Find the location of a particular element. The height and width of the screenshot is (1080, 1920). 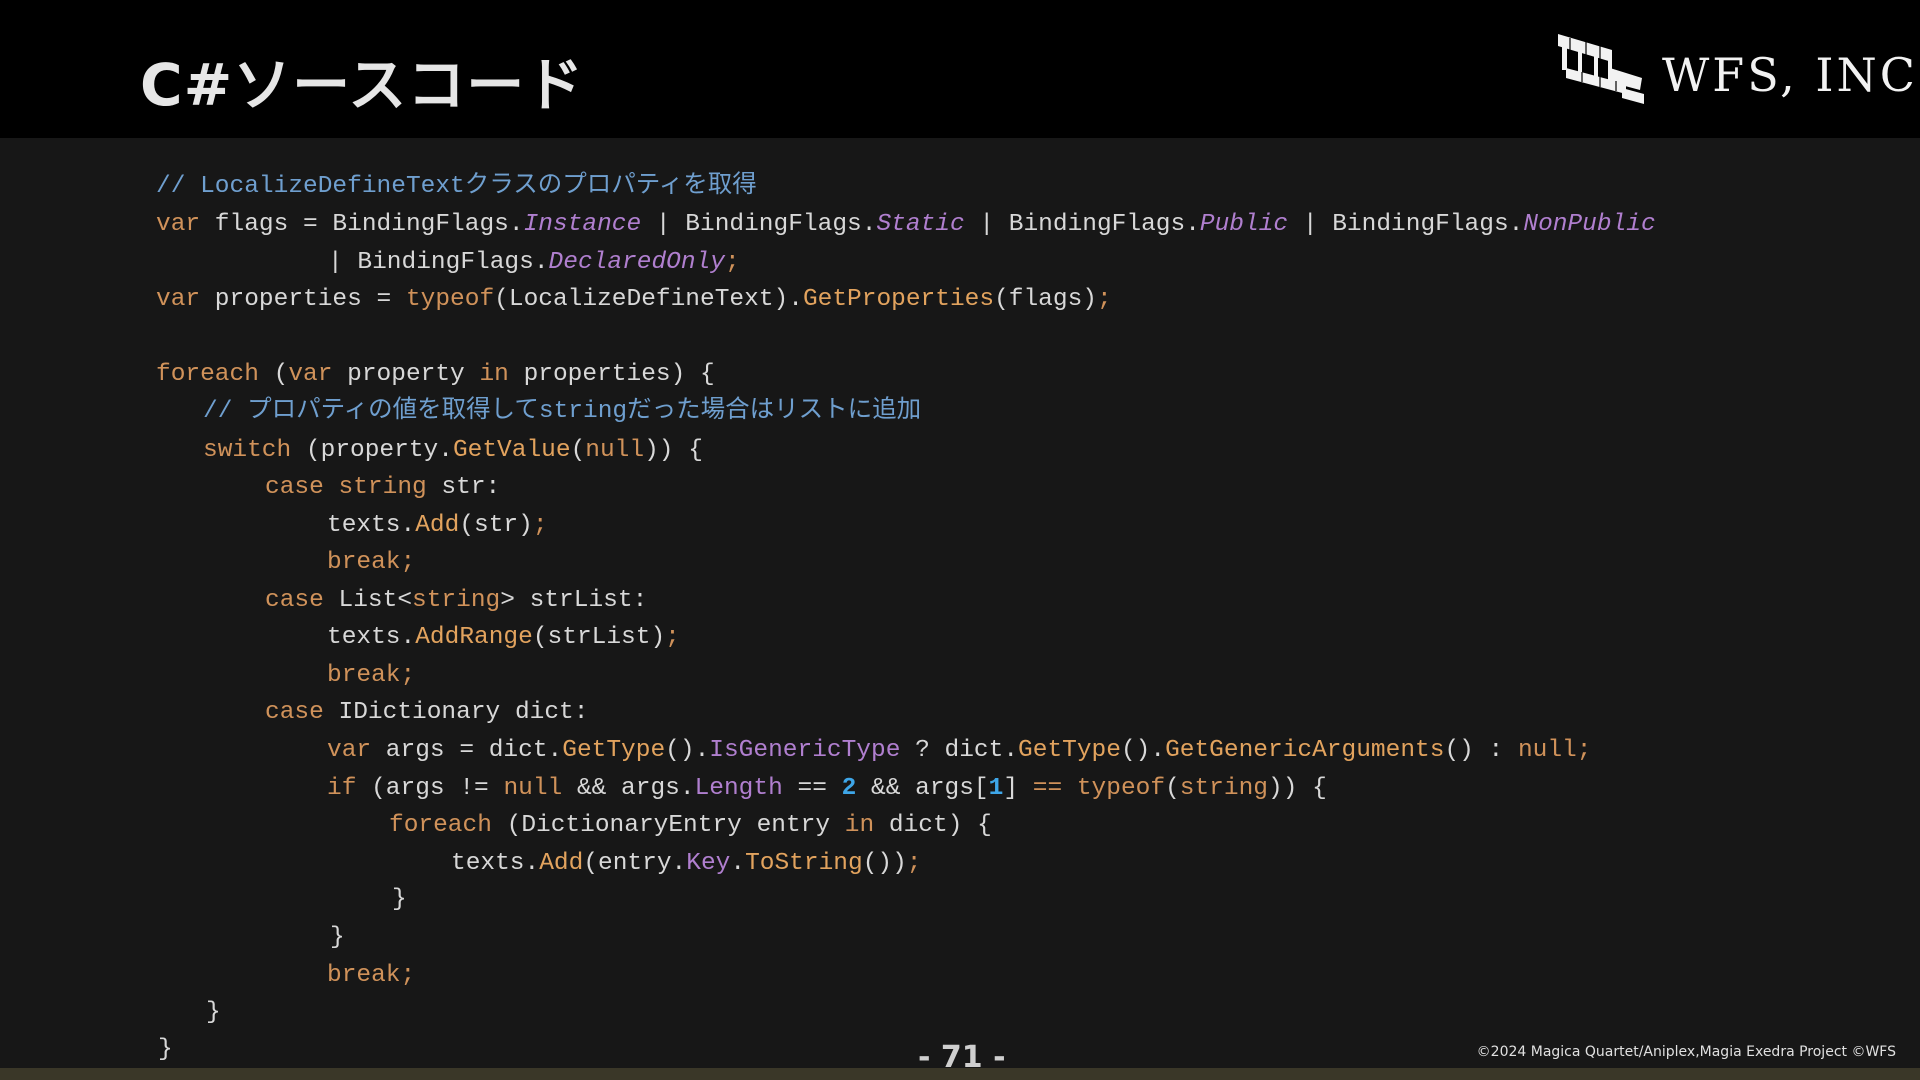

code-text: (property. is located at coordinates (372, 450).